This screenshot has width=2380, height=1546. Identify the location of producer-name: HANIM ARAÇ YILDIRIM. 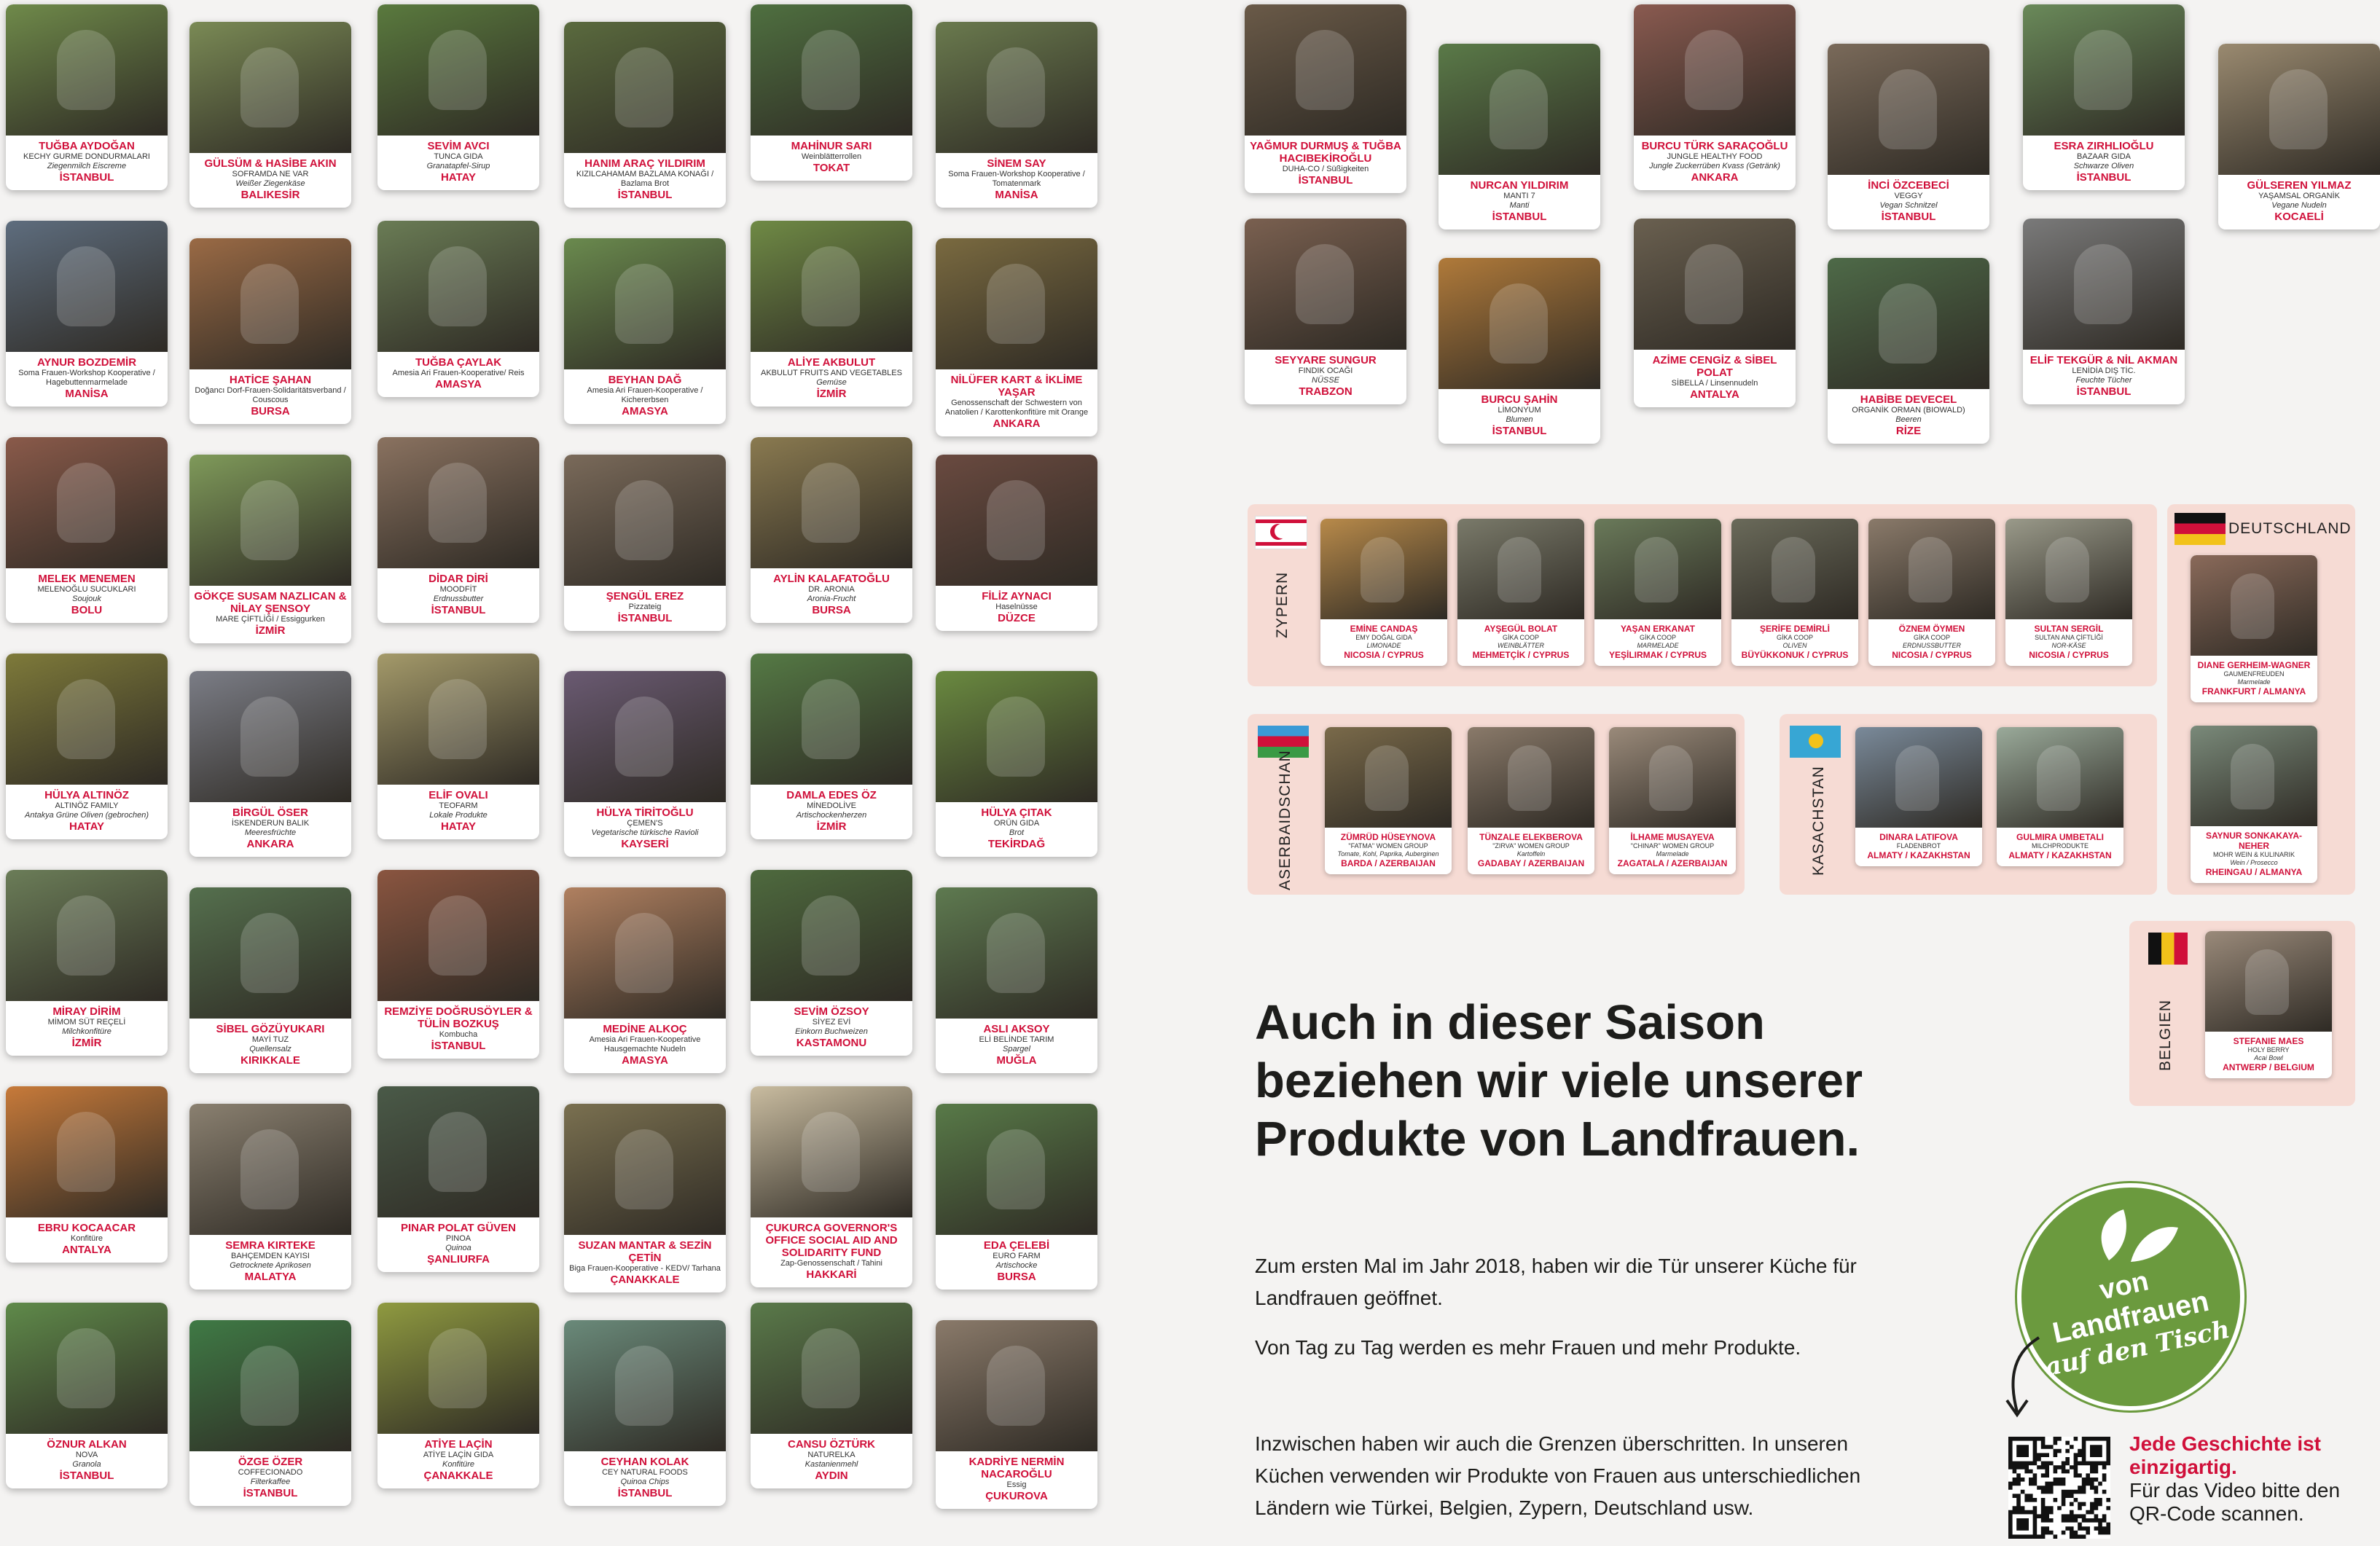
(644, 163).